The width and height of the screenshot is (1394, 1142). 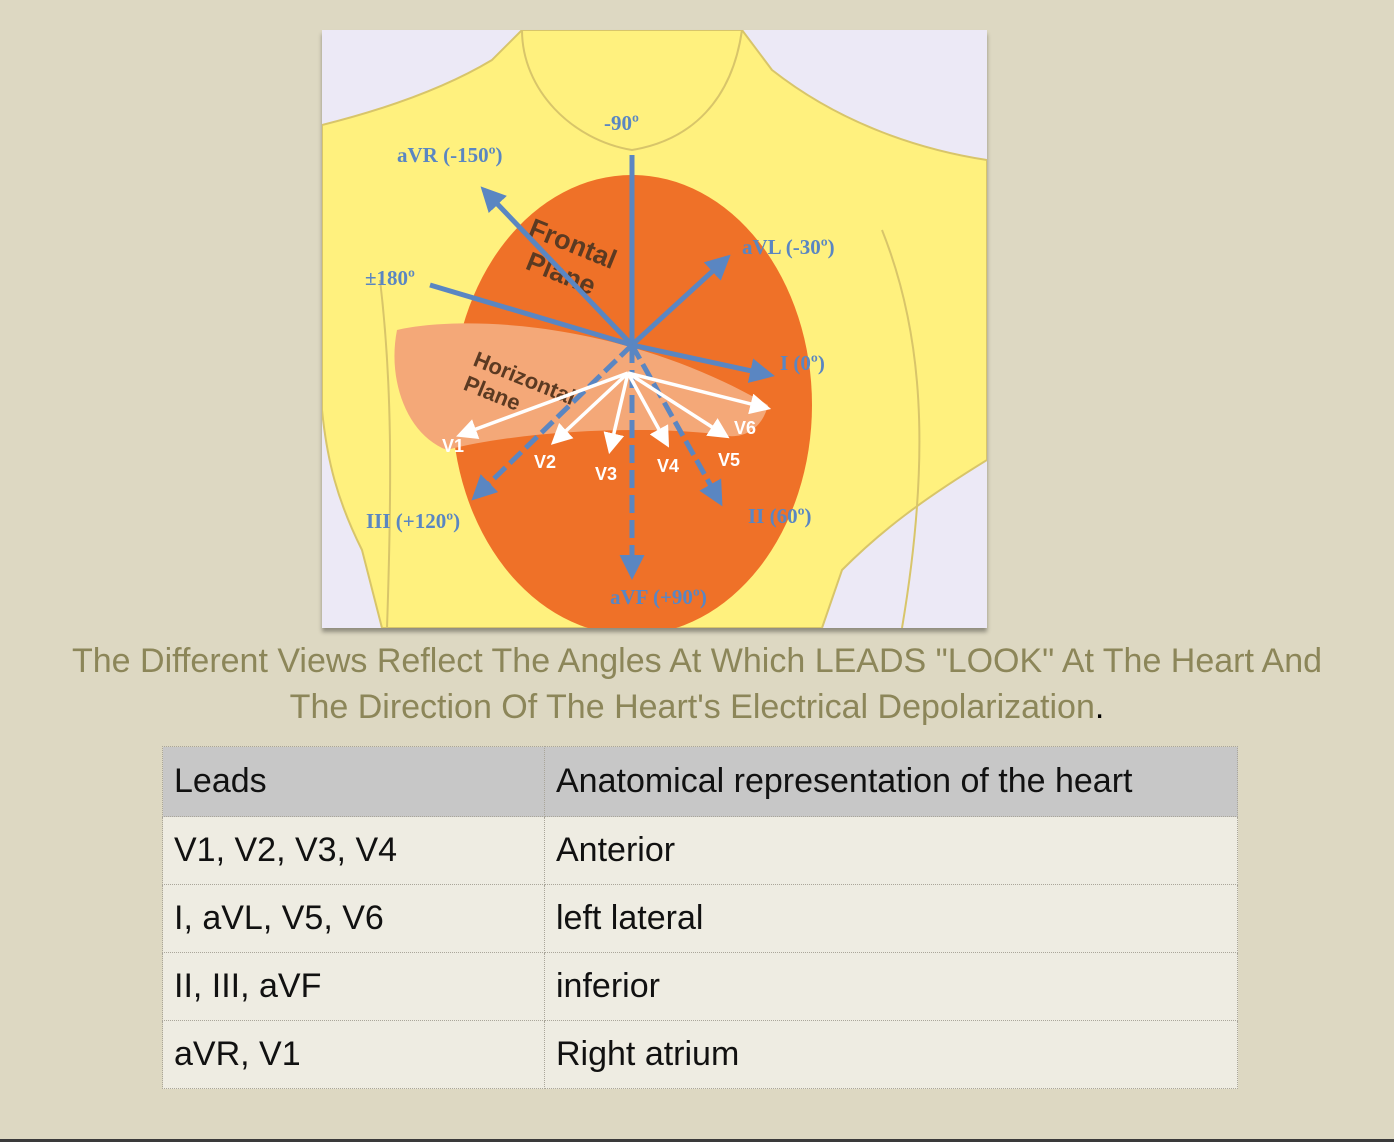 What do you see at coordinates (390, 278) in the screenshot?
I see `label-180: ±180º` at bounding box center [390, 278].